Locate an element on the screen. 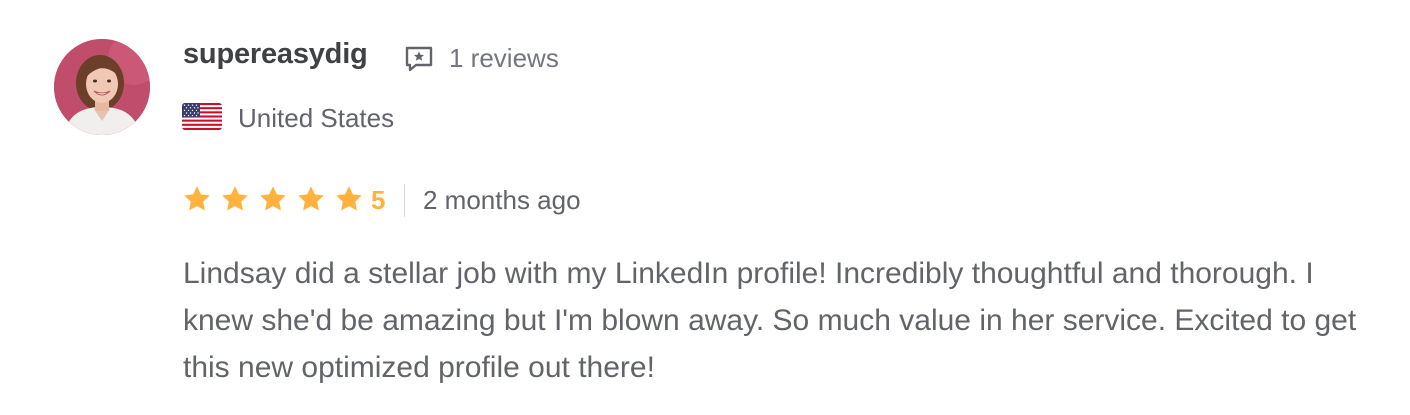  star-rating is located at coordinates (277, 199).